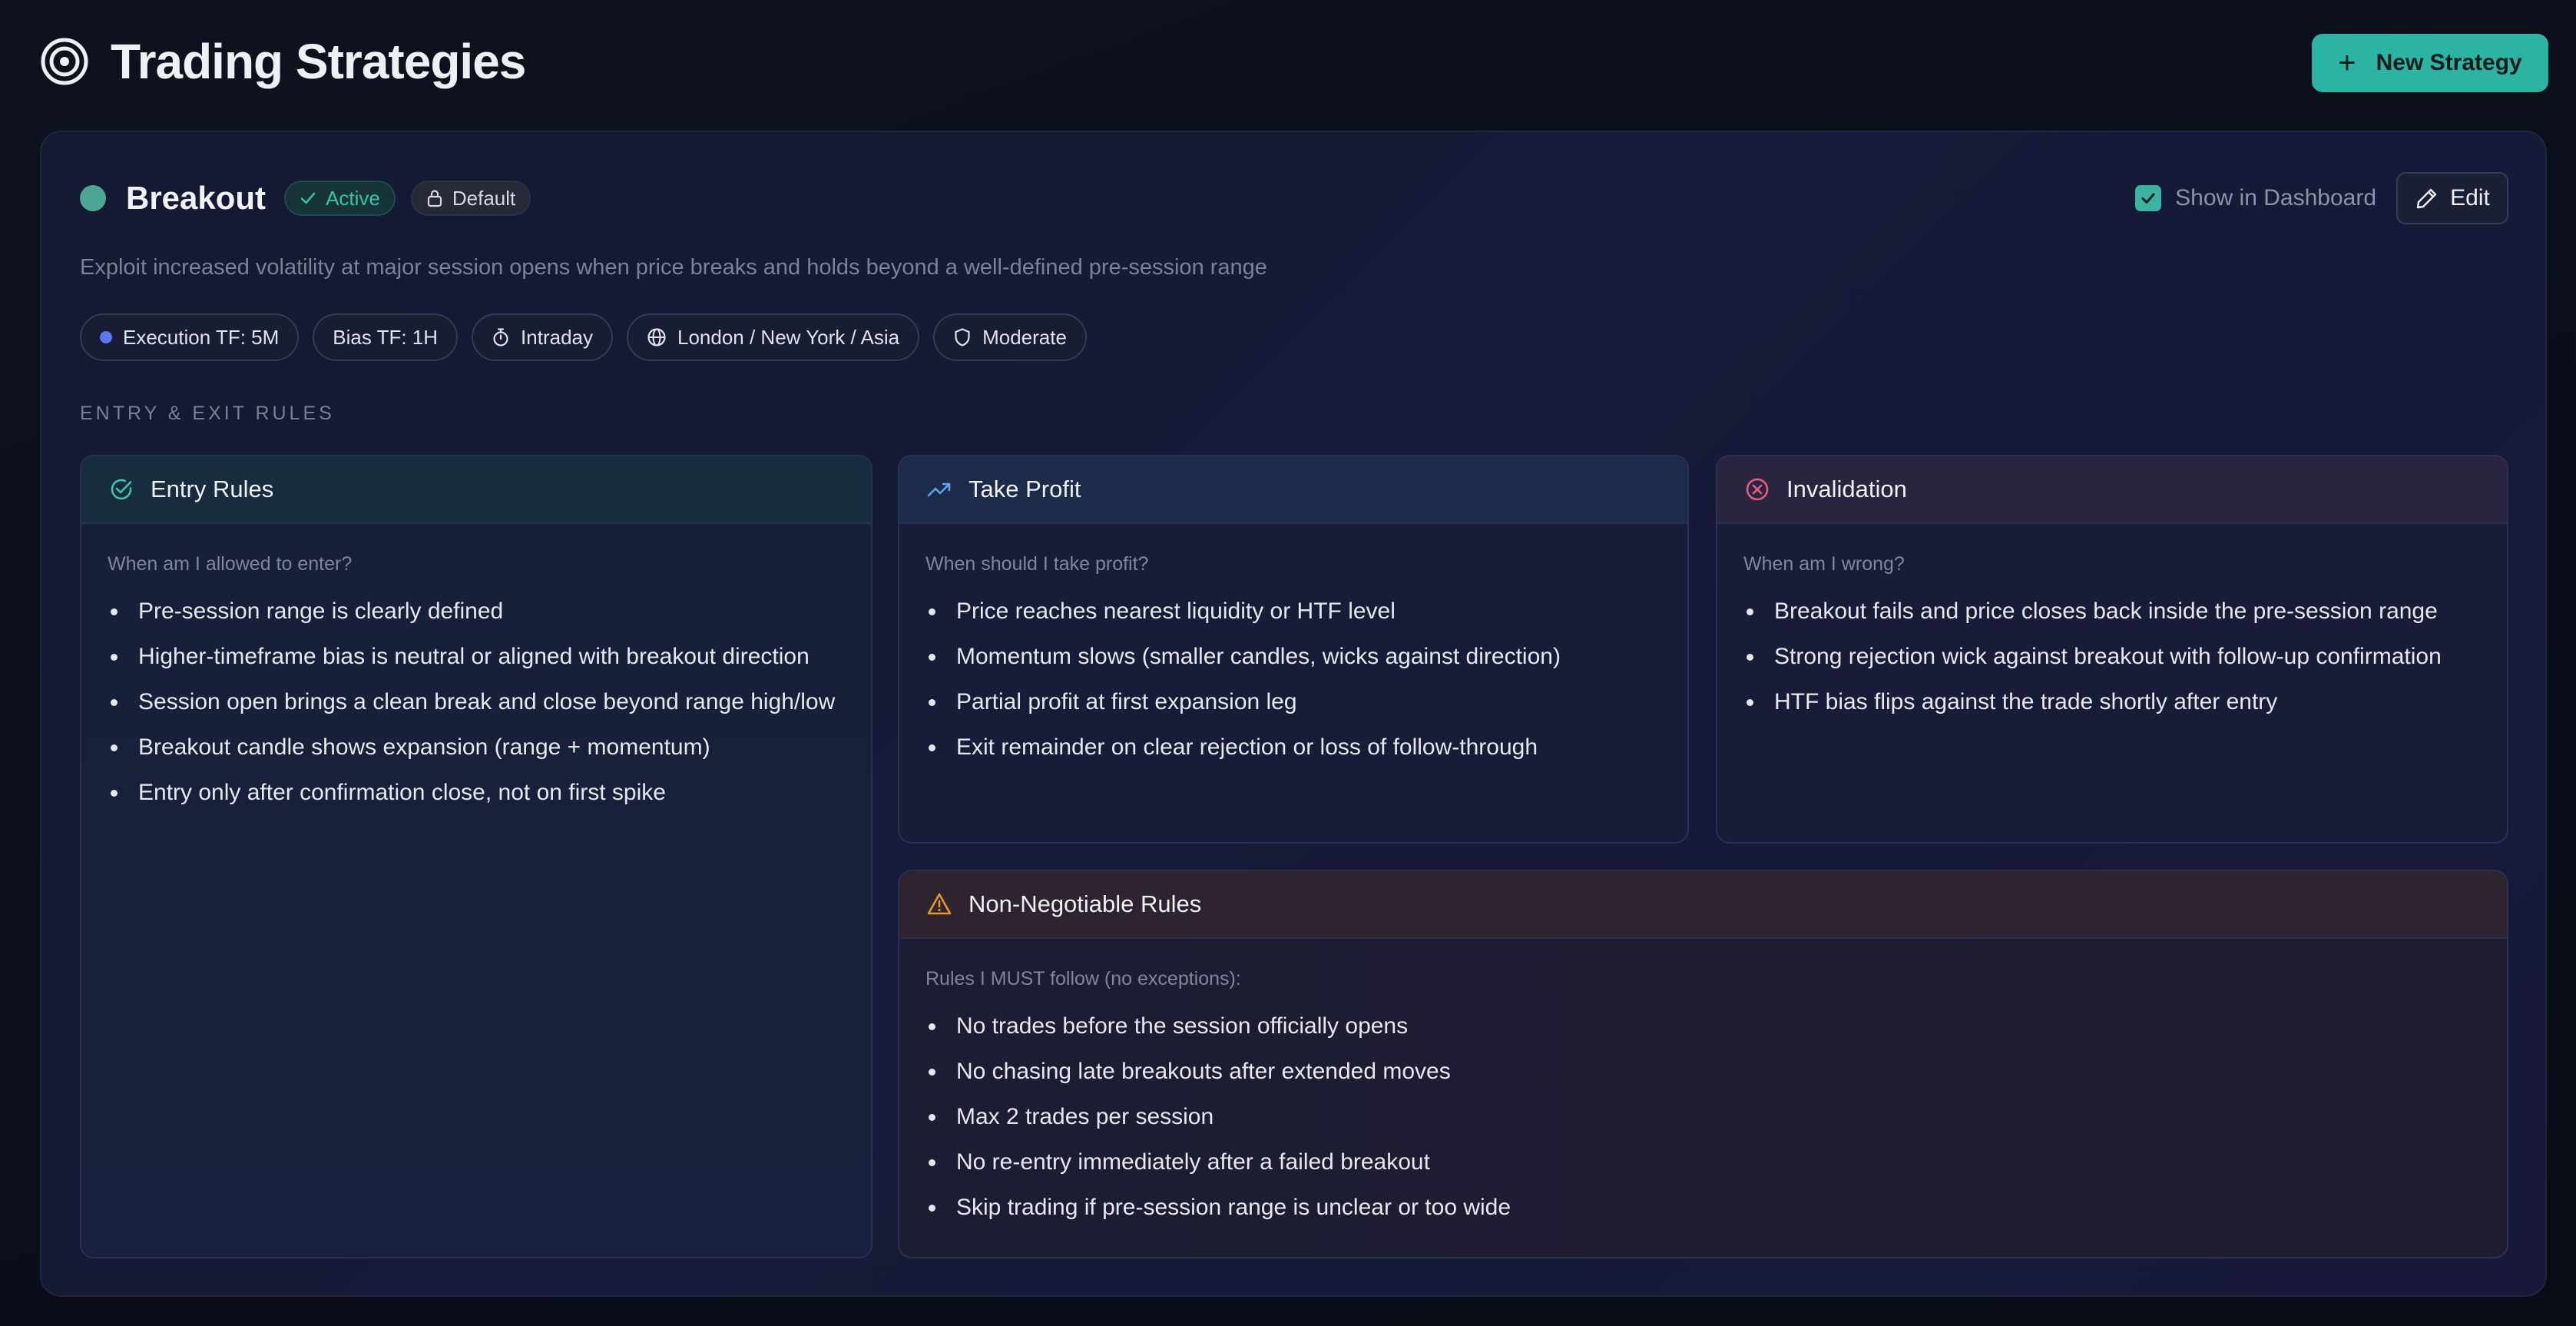  I want to click on show-in-dashboard-checkbox, so click(2148, 198).